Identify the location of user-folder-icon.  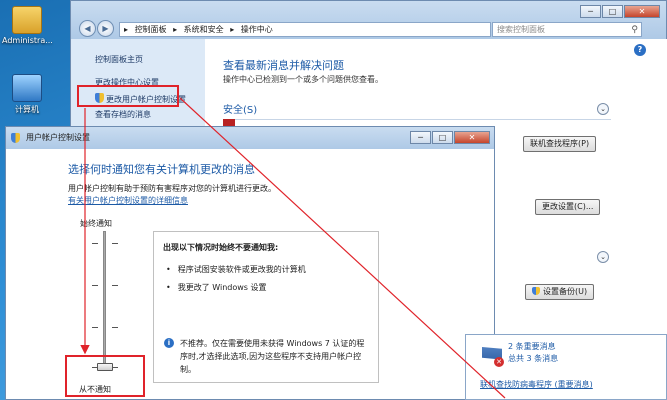
(27, 20).